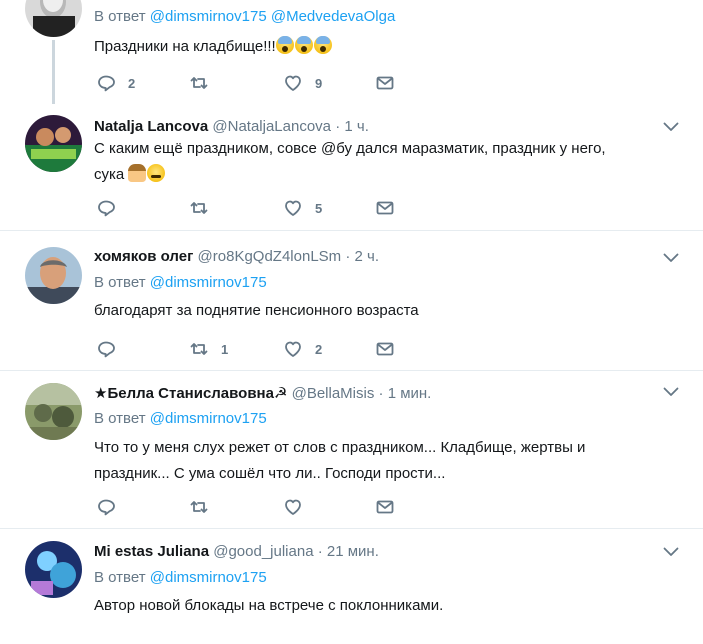  Describe the element at coordinates (225, 349) in the screenshot. I see `retweet-count: 1` at that location.